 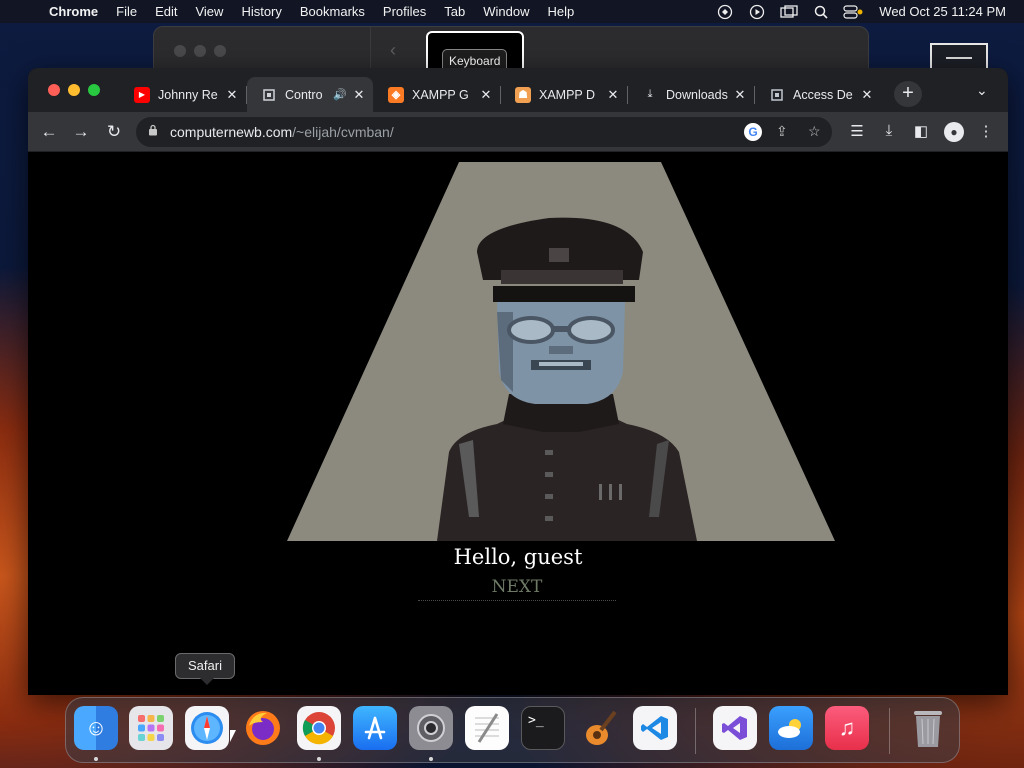 What do you see at coordinates (753, 132) in the screenshot?
I see `google-icon: G` at bounding box center [753, 132].